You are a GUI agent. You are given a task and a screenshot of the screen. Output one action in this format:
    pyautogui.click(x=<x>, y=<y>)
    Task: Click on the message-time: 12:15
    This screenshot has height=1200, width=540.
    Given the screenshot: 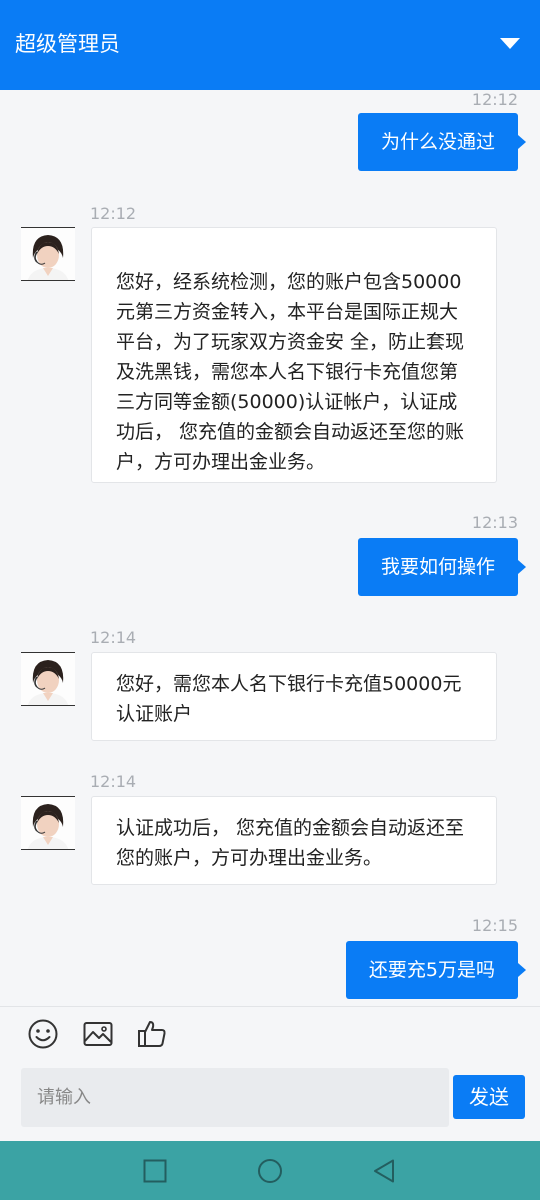 What is the action you would take?
    pyautogui.click(x=494, y=925)
    